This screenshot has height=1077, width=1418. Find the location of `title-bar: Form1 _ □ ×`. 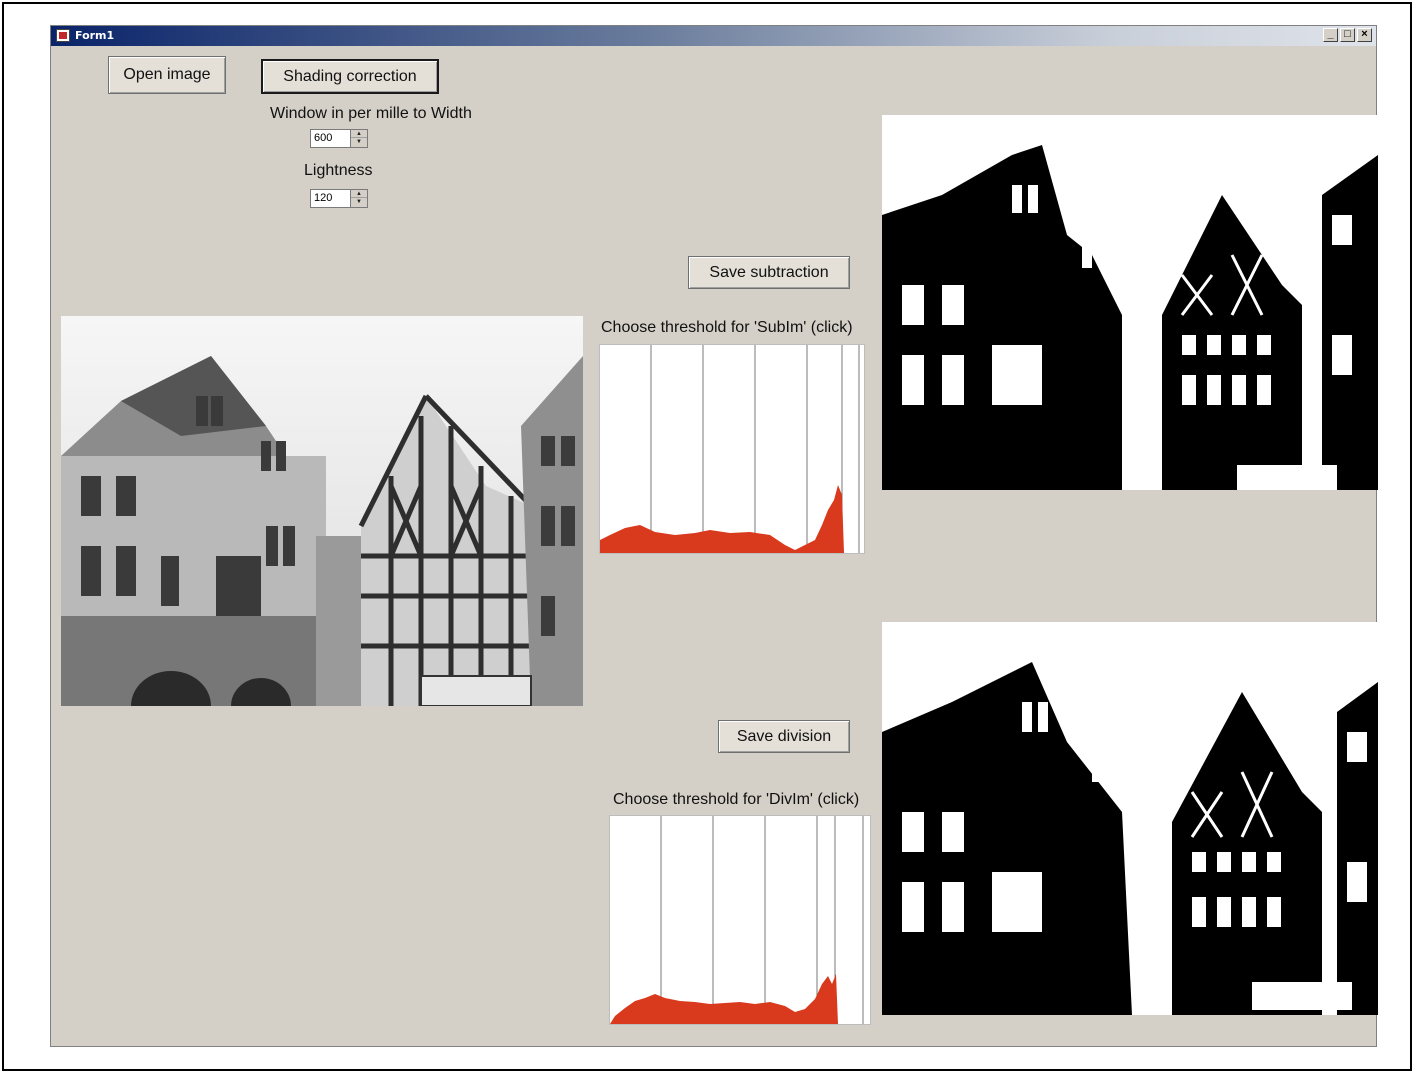

title-bar: Form1 _ □ × is located at coordinates (713, 36).